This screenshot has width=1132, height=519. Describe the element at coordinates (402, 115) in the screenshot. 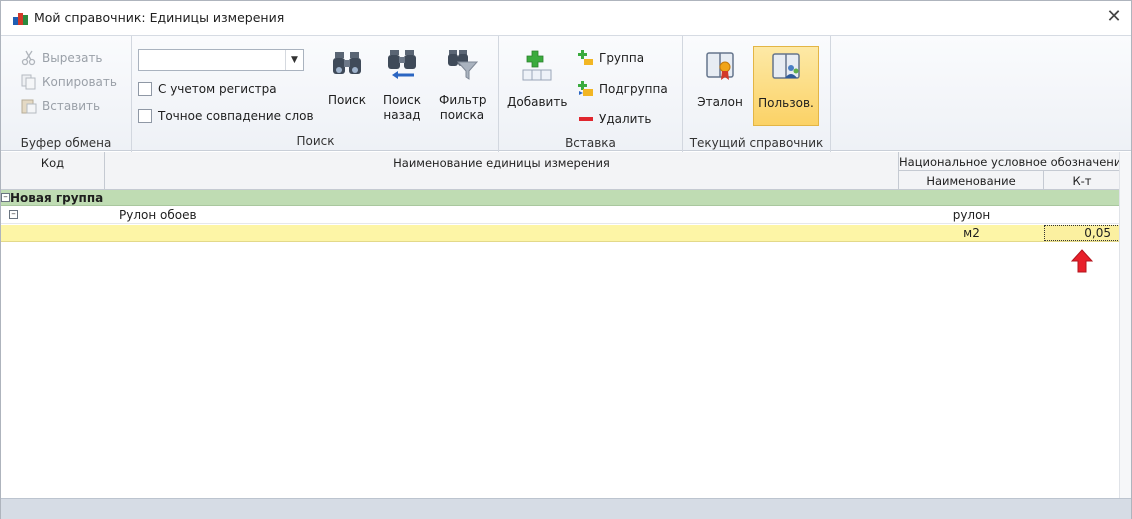

I see `find-back-label-line2: назад` at that location.